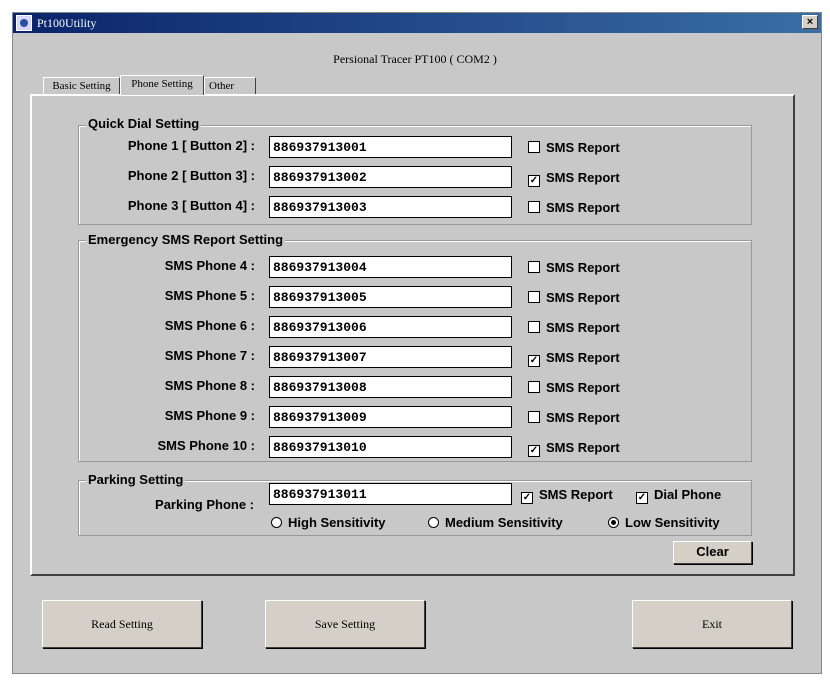 The width and height of the screenshot is (830, 684). I want to click on radio-low-sensitivity: Low Sensitivity, so click(664, 522).